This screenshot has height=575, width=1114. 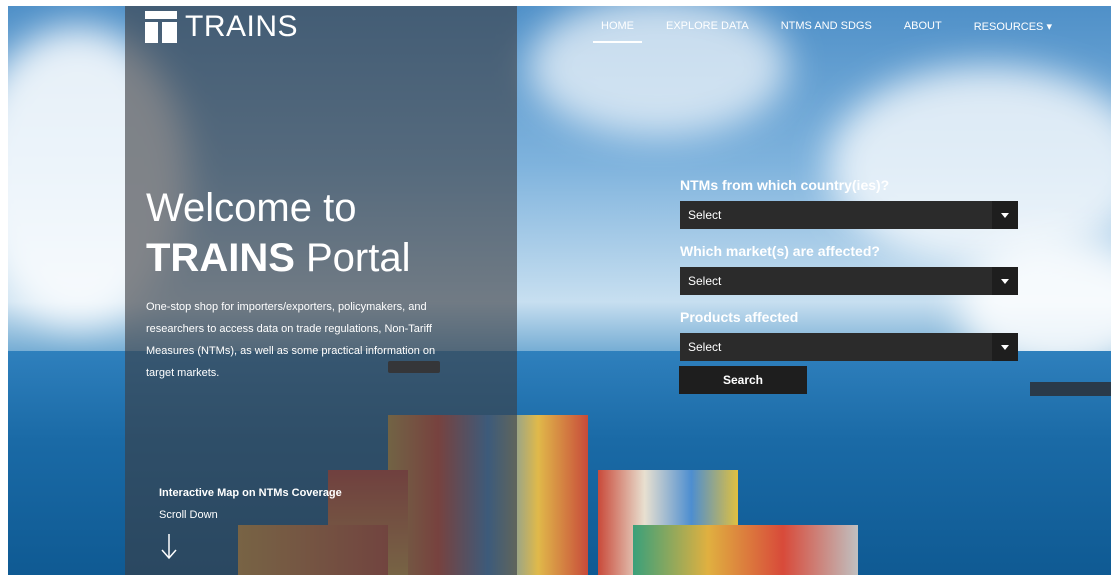 I want to click on scroll-down-label: Scroll Down, so click(x=188, y=515).